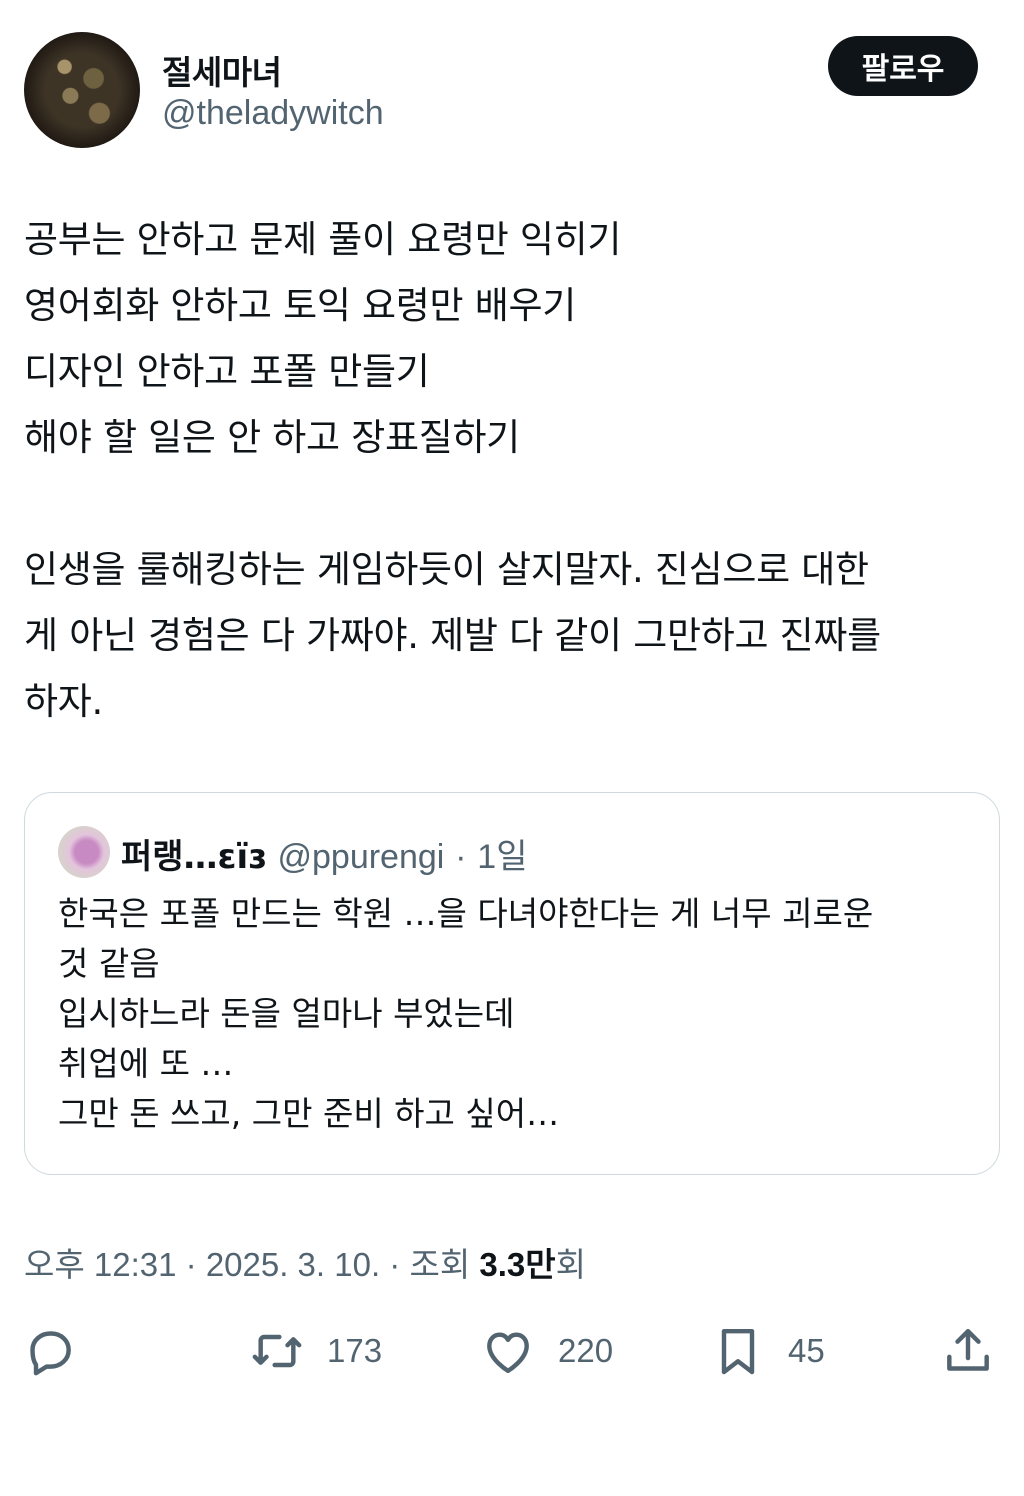 The width and height of the screenshot is (1024, 1496). What do you see at coordinates (355, 1350) in the screenshot?
I see `retweet-count: 173` at bounding box center [355, 1350].